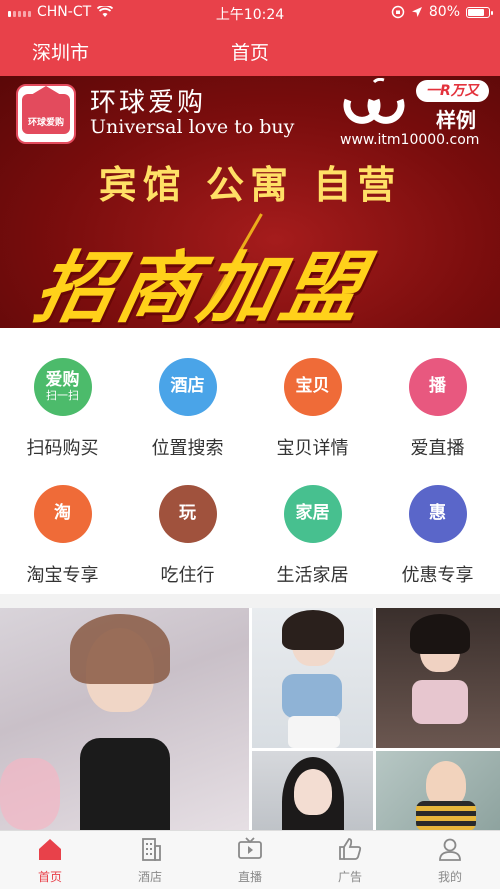 This screenshot has height=889, width=500. What do you see at coordinates (50, 850) in the screenshot?
I see `home-icon` at bounding box center [50, 850].